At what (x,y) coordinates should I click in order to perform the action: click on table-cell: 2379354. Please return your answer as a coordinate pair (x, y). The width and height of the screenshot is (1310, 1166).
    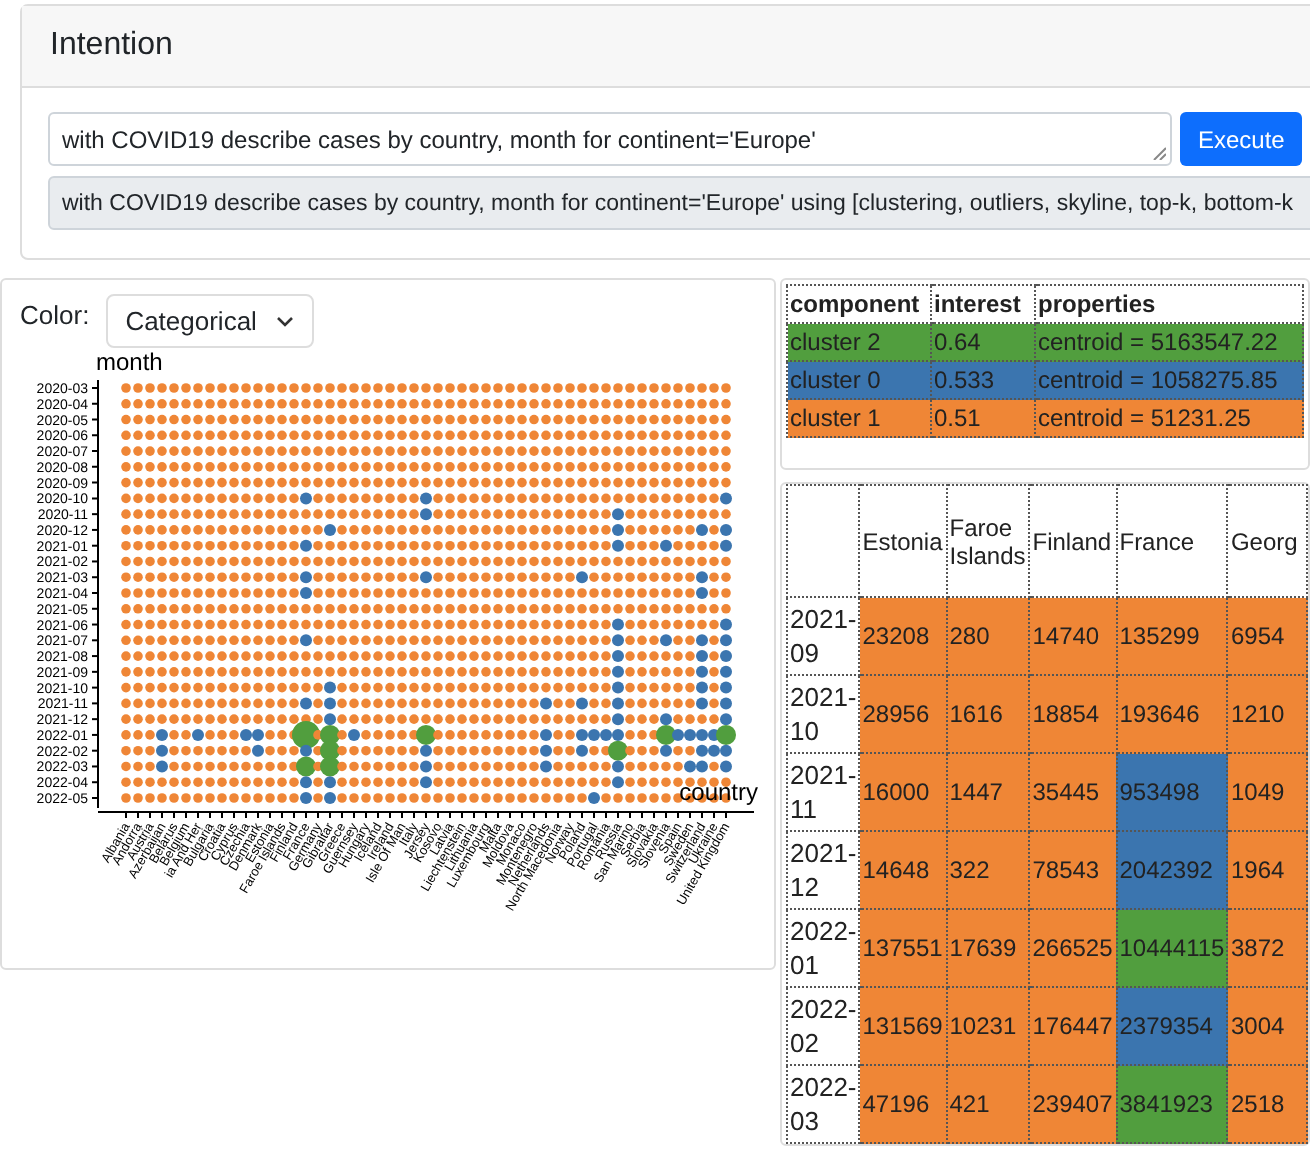
    Looking at the image, I should click on (1172, 1026).